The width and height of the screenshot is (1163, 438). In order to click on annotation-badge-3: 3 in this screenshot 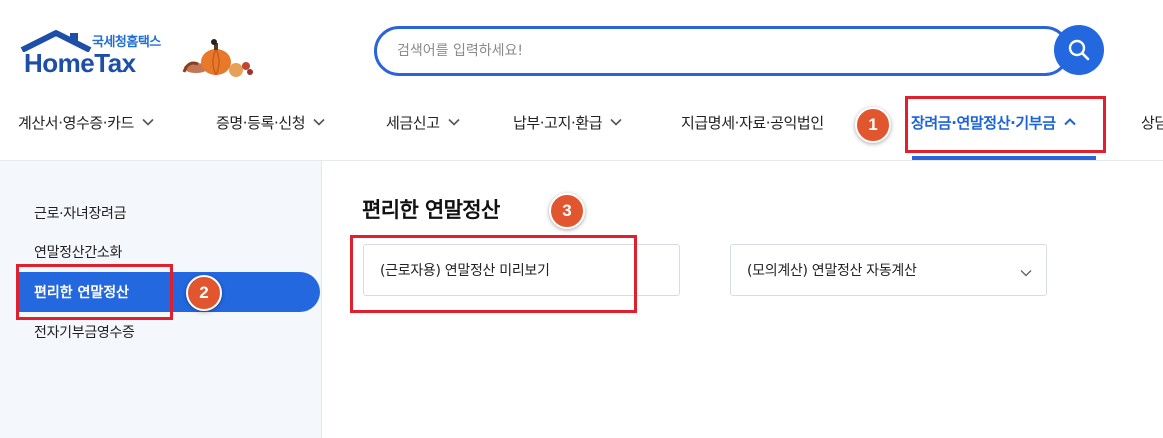, I will do `click(567, 211)`.